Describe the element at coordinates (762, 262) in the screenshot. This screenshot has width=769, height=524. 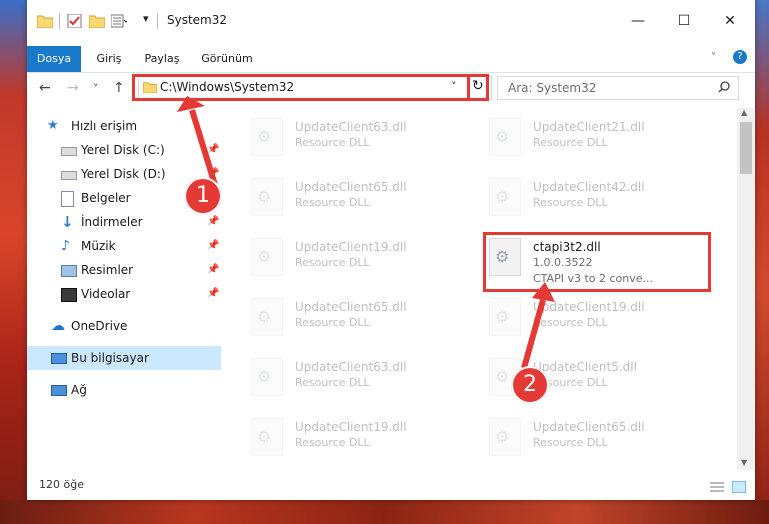
I see `desktop-wallpaper-right` at that location.